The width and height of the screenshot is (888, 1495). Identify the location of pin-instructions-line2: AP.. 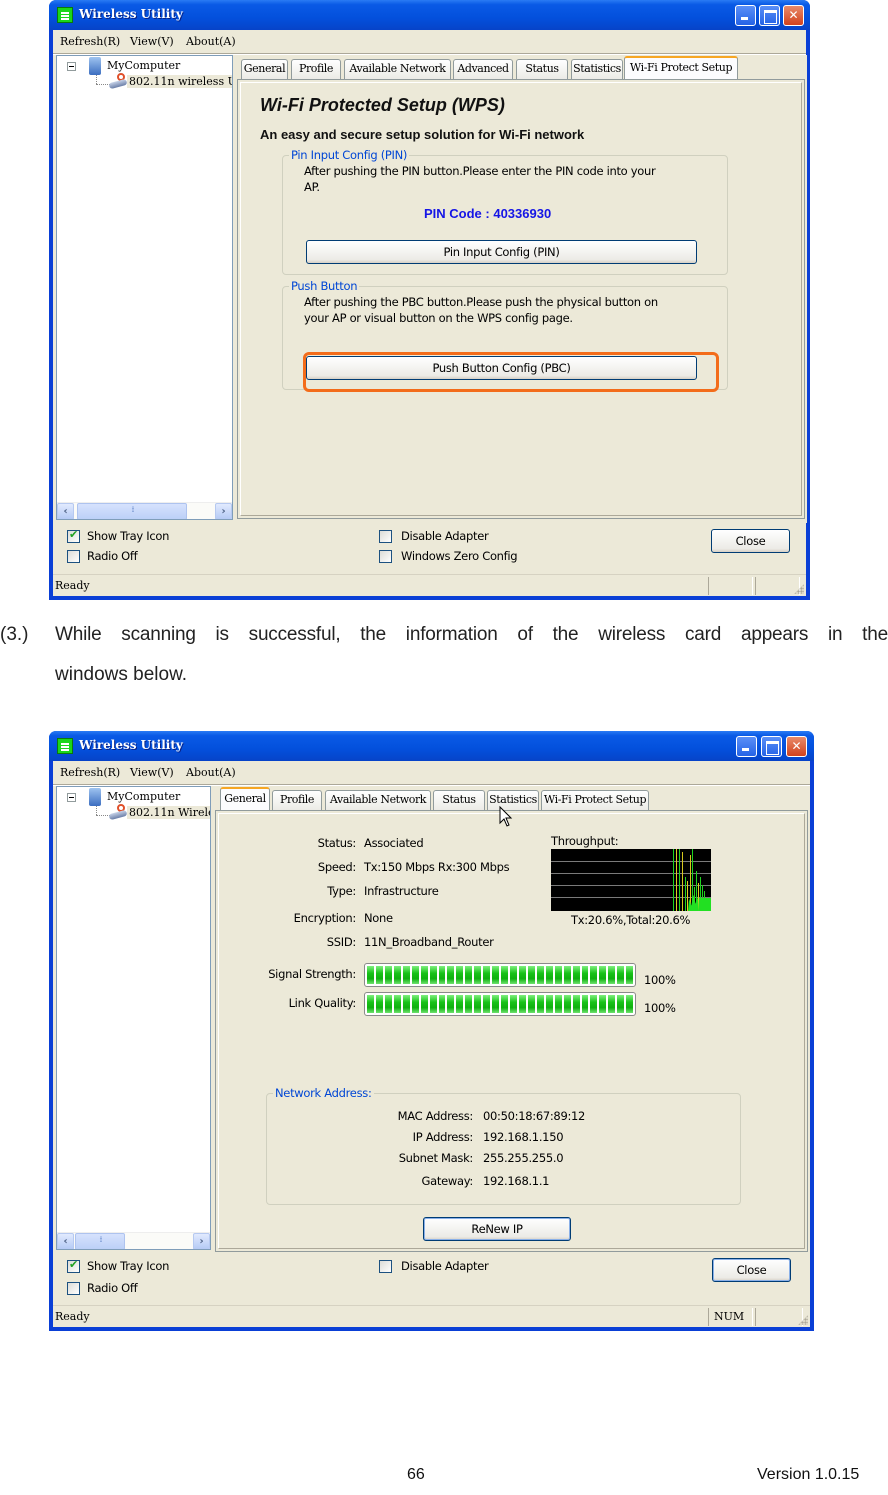
(312, 187).